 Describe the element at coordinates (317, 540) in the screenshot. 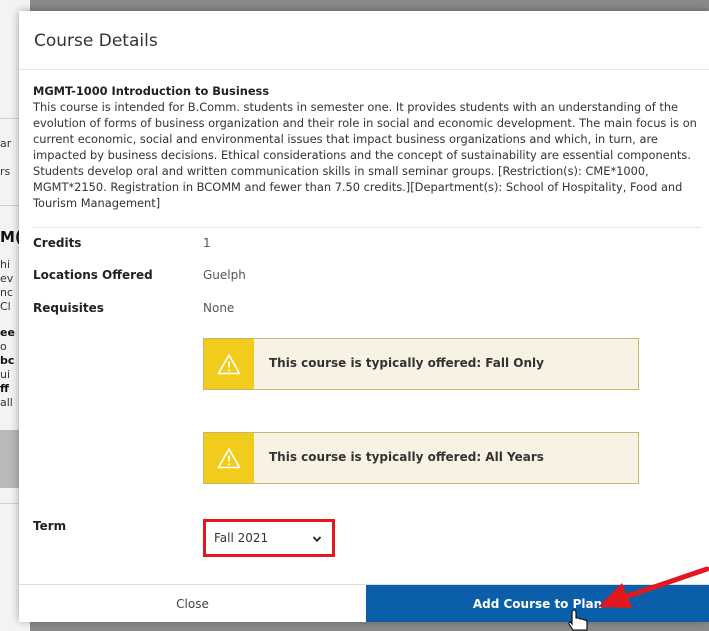

I see `chevron-down-icon` at that location.